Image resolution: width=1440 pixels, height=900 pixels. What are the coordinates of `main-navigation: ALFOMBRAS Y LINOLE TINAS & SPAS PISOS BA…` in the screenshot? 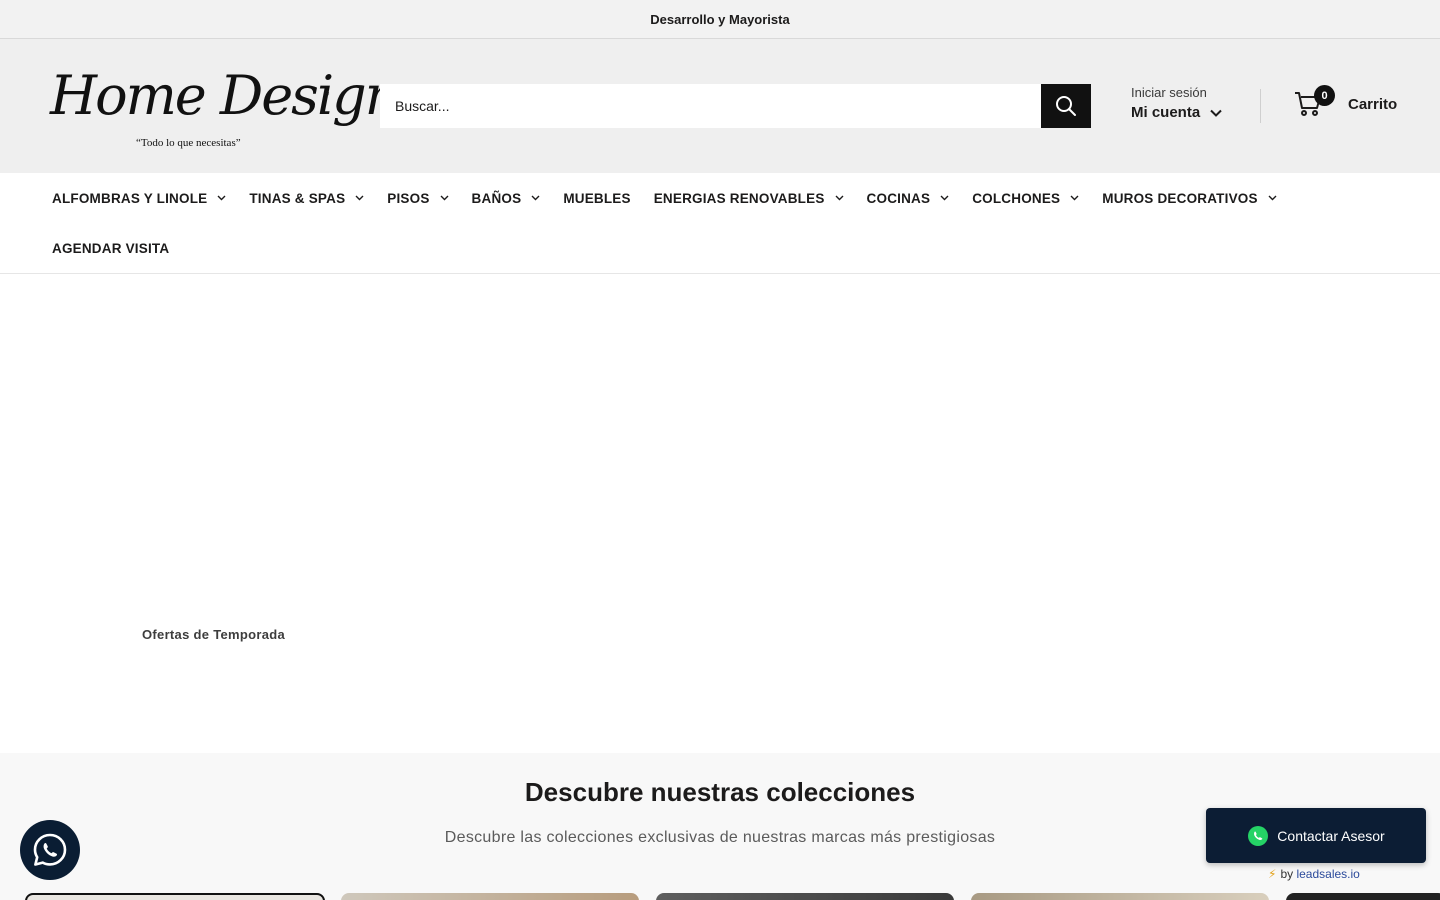 It's located at (720, 223).